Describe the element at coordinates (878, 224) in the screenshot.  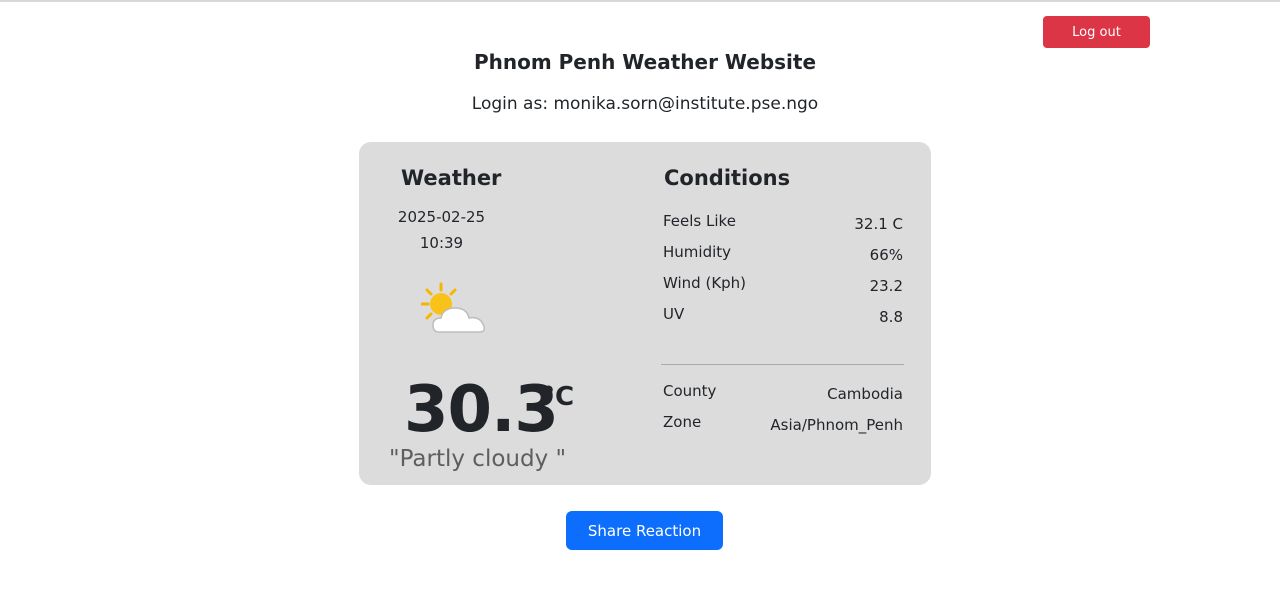
I see `feels-like-value: 32.1 C` at that location.